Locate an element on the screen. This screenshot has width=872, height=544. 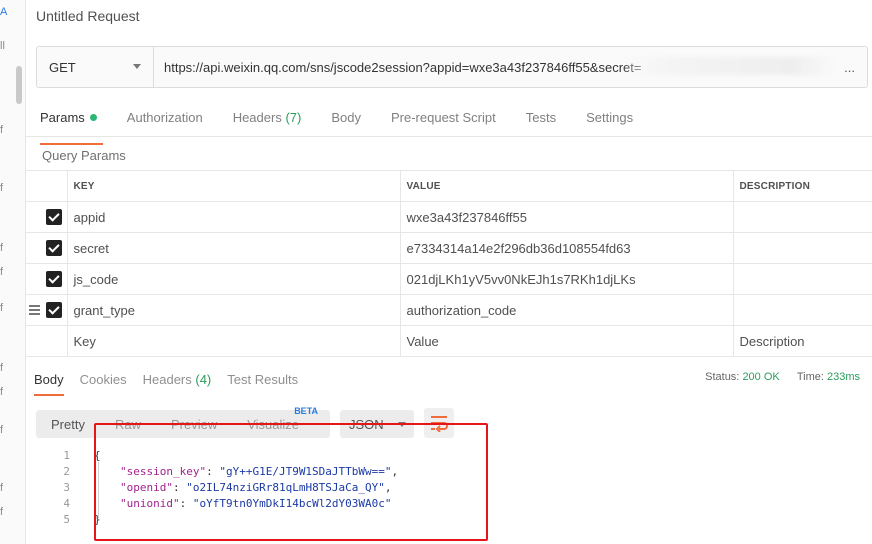
view-visualize: Visualize BETA is located at coordinates (275, 419).